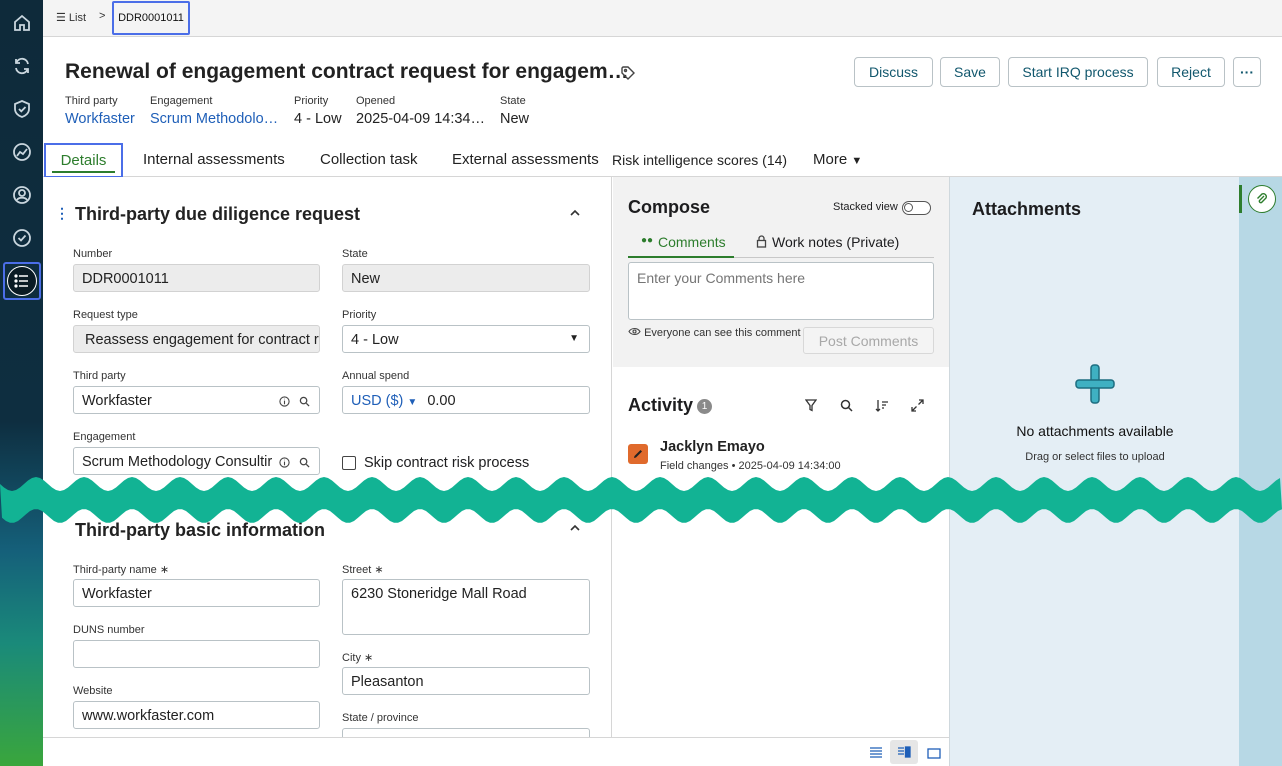 This screenshot has width=1282, height=766. I want to click on duns-label: DUNS number, so click(109, 630).